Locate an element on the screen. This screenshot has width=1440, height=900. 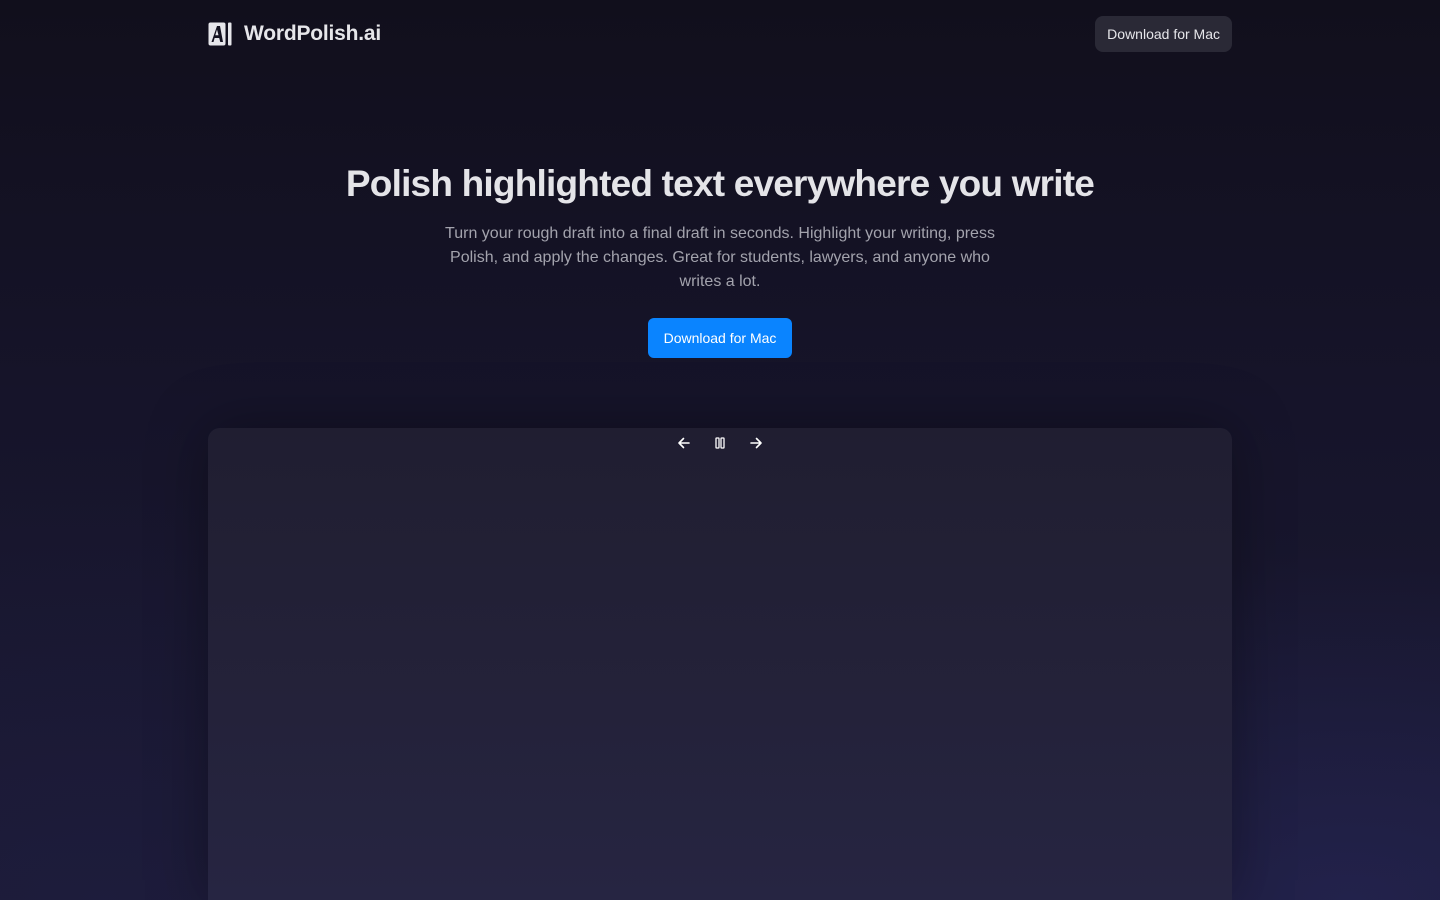
arrow-right-icon is located at coordinates (756, 443).